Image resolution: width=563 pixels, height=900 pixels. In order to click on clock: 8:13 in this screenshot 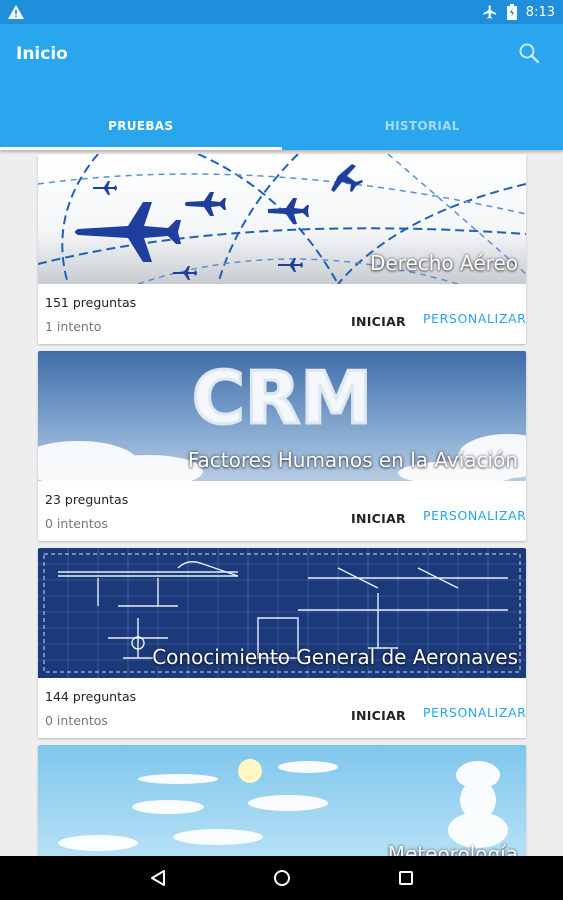, I will do `click(540, 12)`.